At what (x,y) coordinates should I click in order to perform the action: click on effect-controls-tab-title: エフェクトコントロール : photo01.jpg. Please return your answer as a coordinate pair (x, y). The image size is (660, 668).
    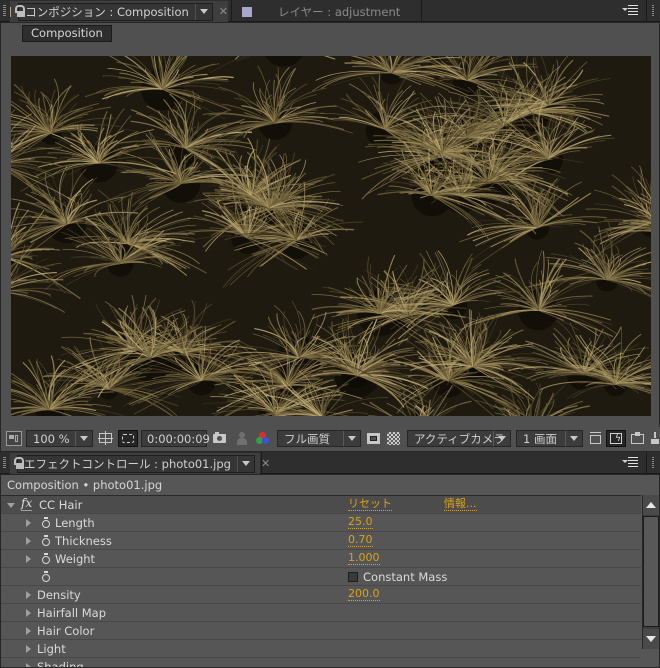
    Looking at the image, I should click on (136, 463).